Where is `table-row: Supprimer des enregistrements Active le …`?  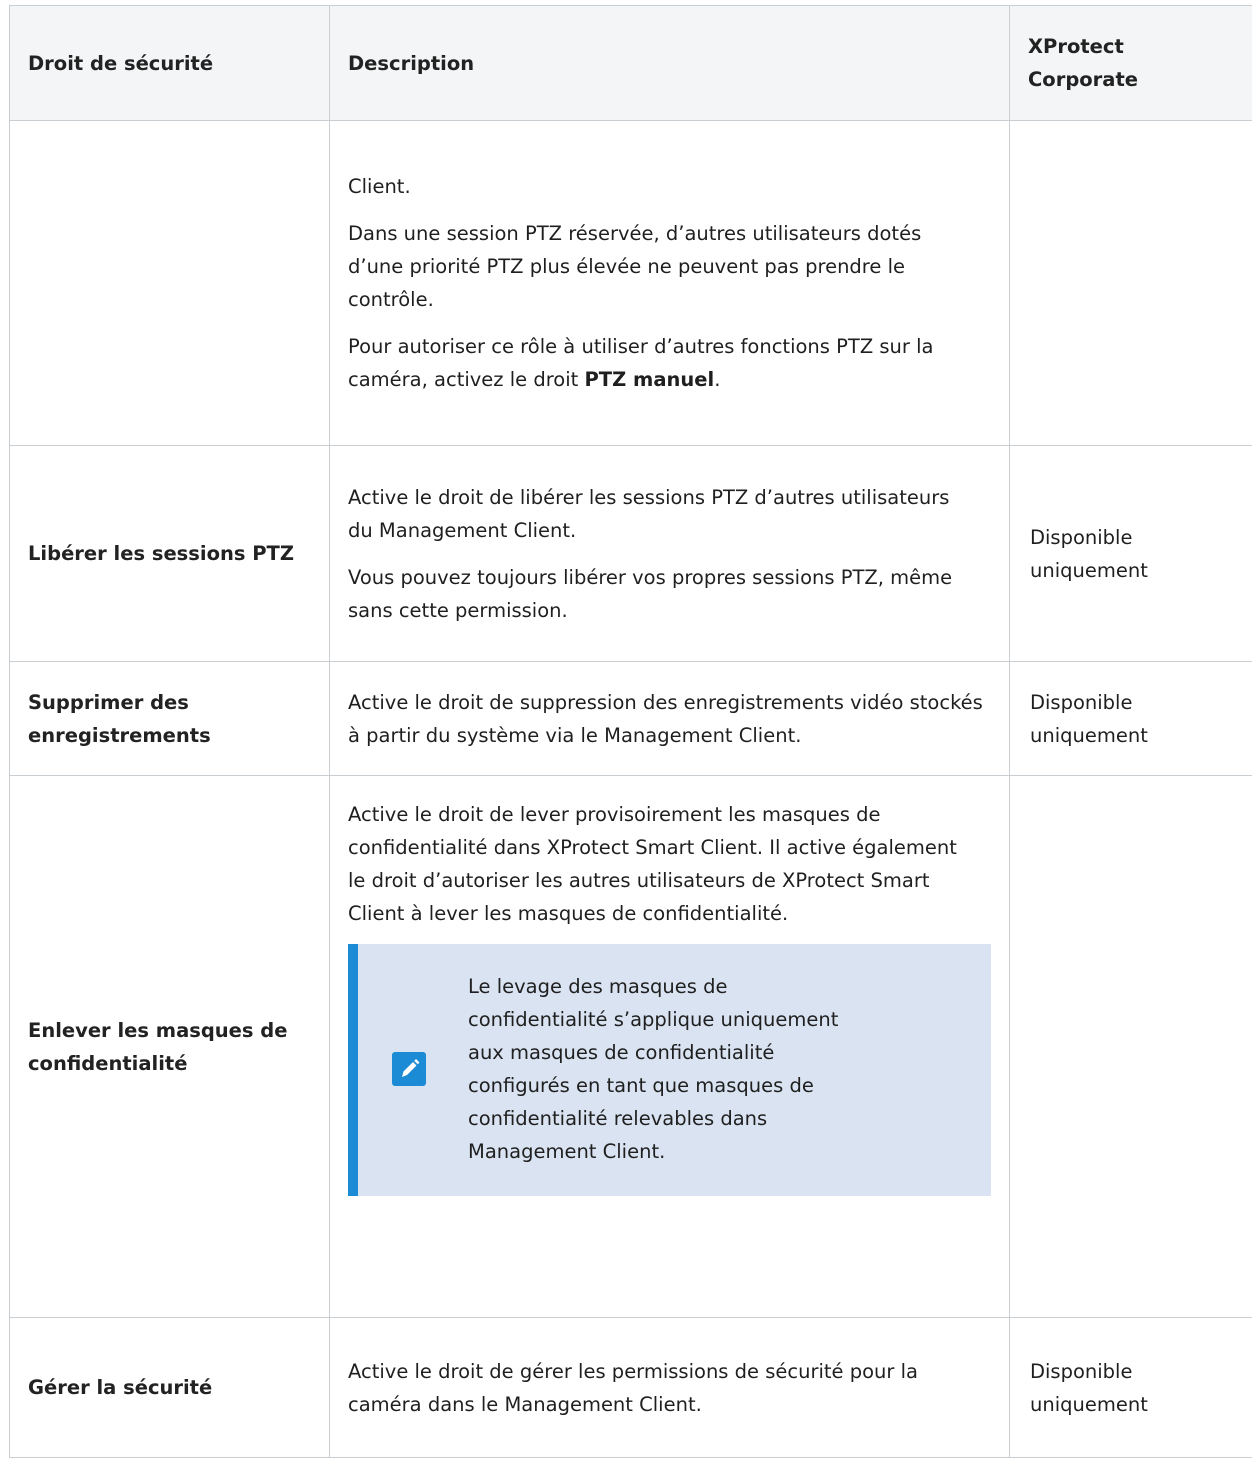
table-row: Supprimer des enregistrements Active le … is located at coordinates (631, 719).